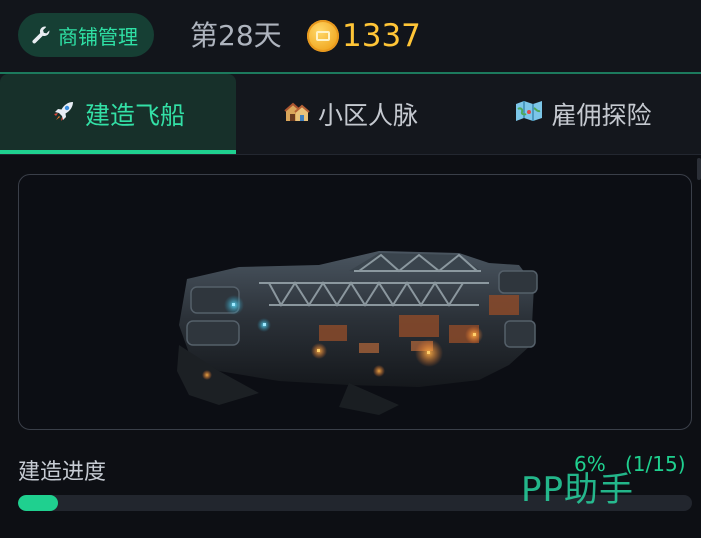 This screenshot has height=538, width=701. Describe the element at coordinates (601, 115) in the screenshot. I see `tab-hire-expedition-label: 雇佣探险` at that location.